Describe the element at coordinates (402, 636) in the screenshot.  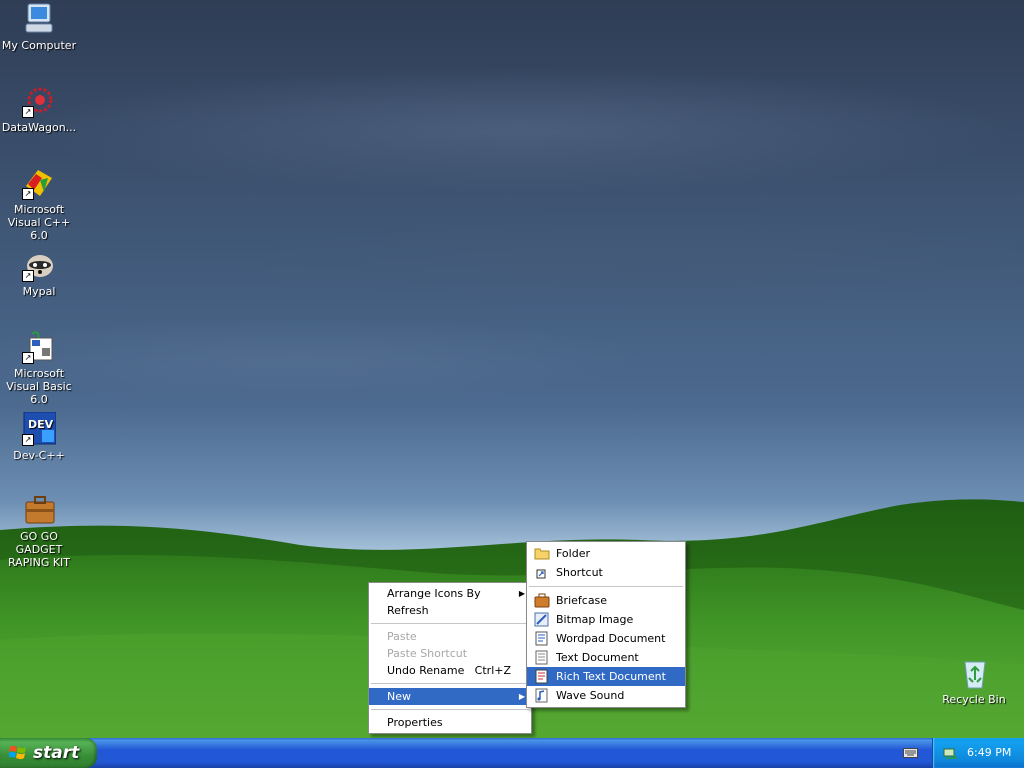
I see `menu-item-label: Paste` at that location.